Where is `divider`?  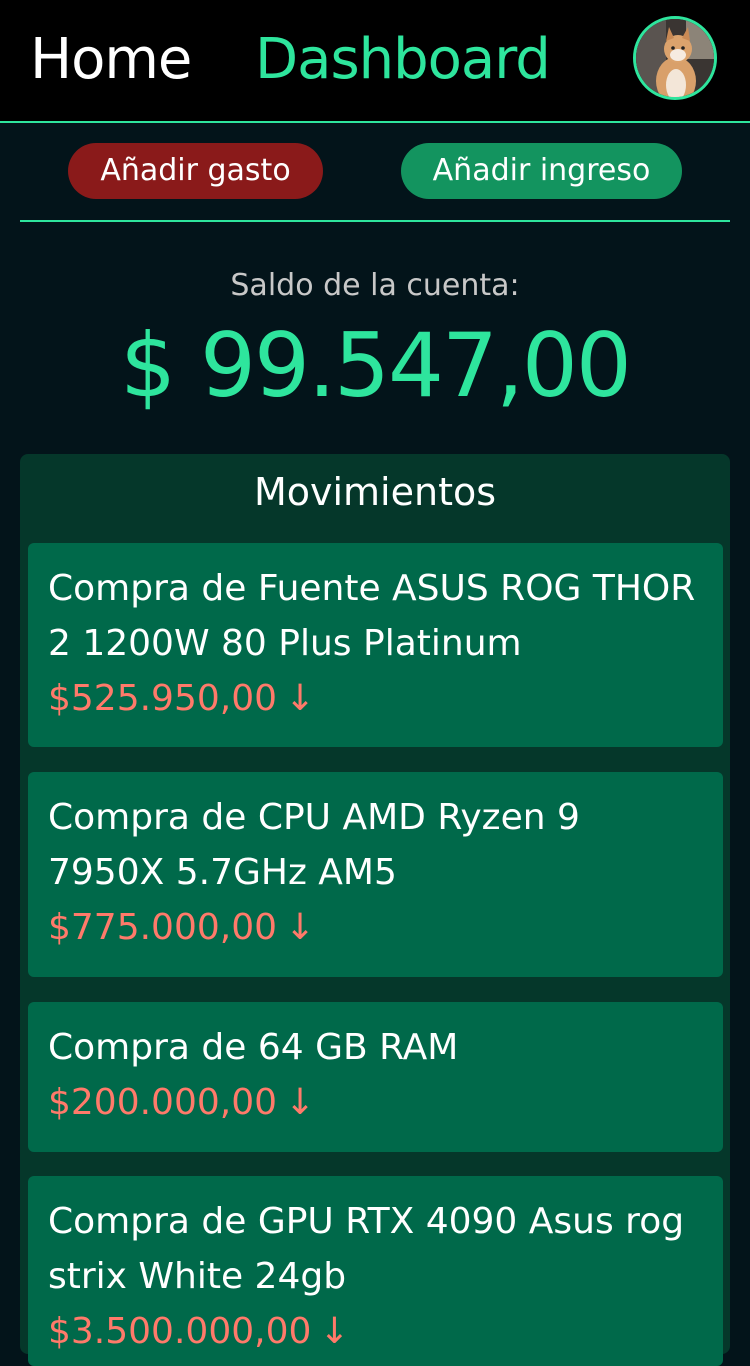 divider is located at coordinates (375, 221).